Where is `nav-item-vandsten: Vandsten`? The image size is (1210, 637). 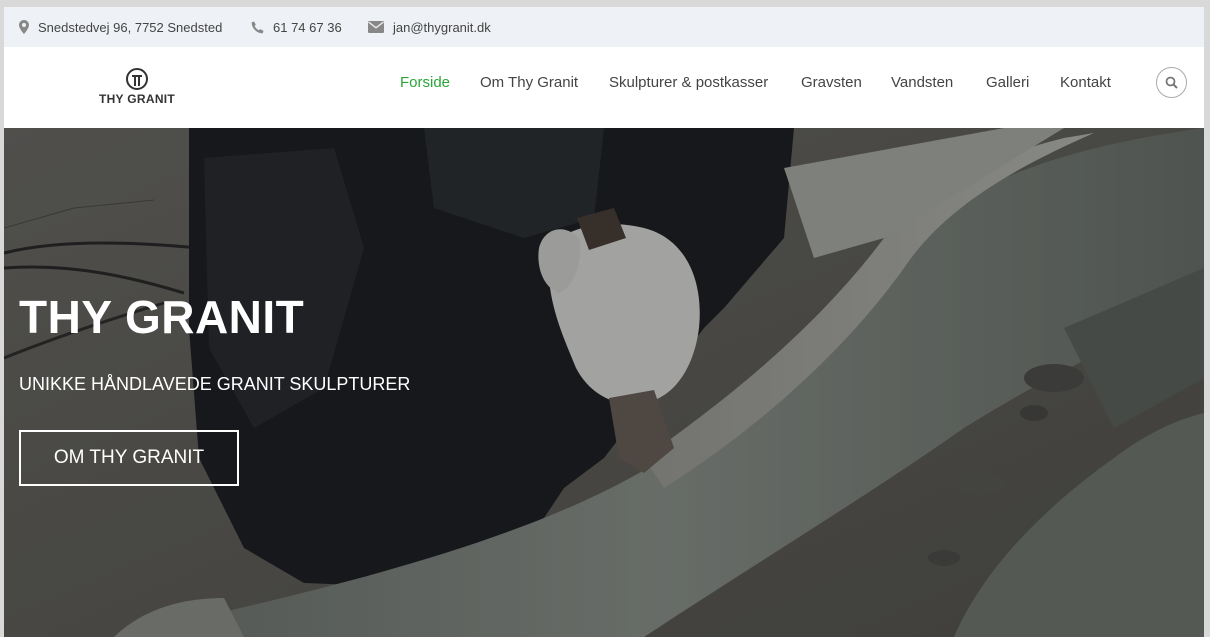
nav-item-vandsten: Vandsten is located at coordinates (922, 82).